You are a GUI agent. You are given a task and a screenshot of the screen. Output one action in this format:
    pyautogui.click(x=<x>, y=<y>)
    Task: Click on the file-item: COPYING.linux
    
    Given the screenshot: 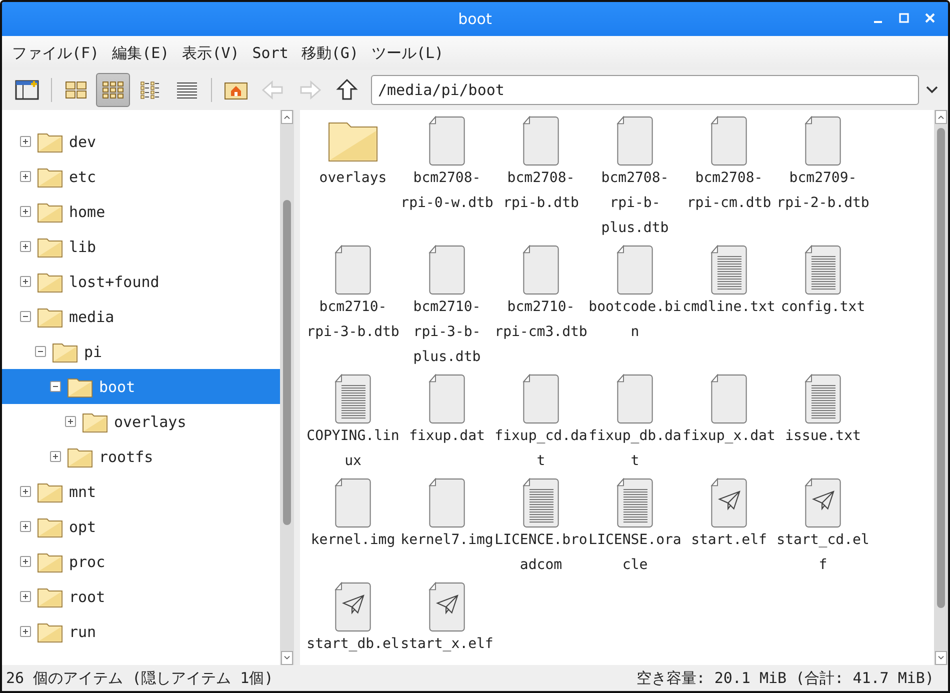 What is the action you would take?
    pyautogui.click(x=353, y=424)
    